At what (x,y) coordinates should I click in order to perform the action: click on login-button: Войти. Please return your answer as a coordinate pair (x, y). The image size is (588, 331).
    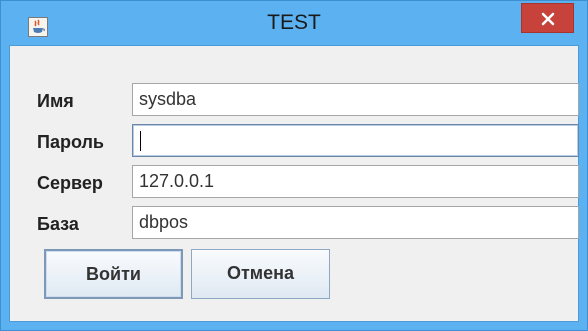
    Looking at the image, I should click on (113, 274).